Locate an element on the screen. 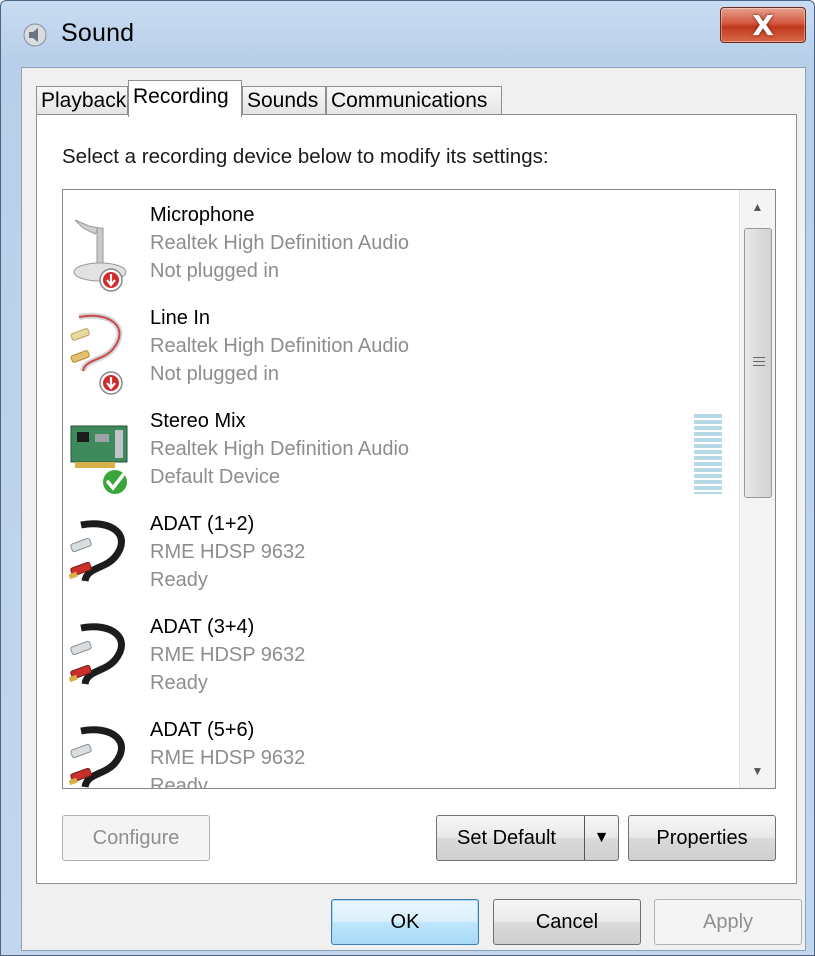 The image size is (815, 956). cancel-button: Cancel is located at coordinates (567, 922).